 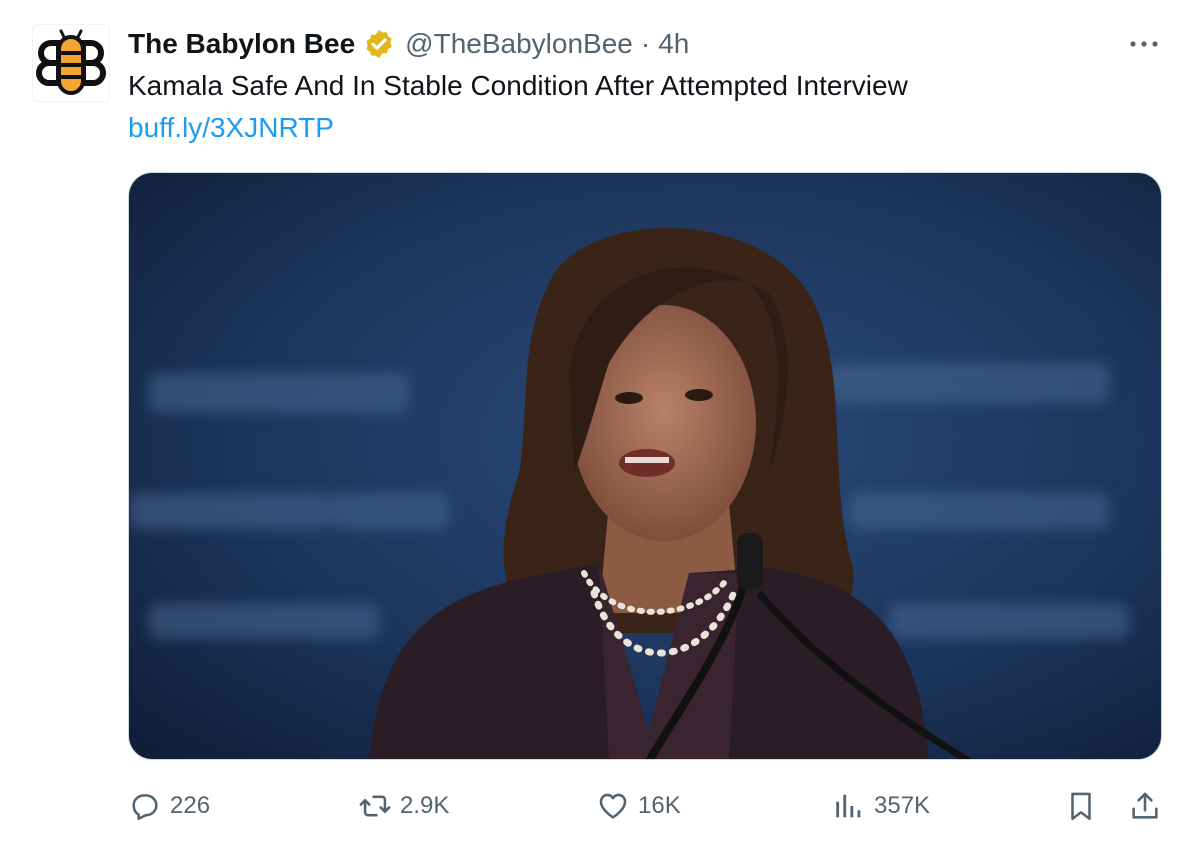 What do you see at coordinates (425, 805) in the screenshot?
I see `retweet-count: 2.9K` at bounding box center [425, 805].